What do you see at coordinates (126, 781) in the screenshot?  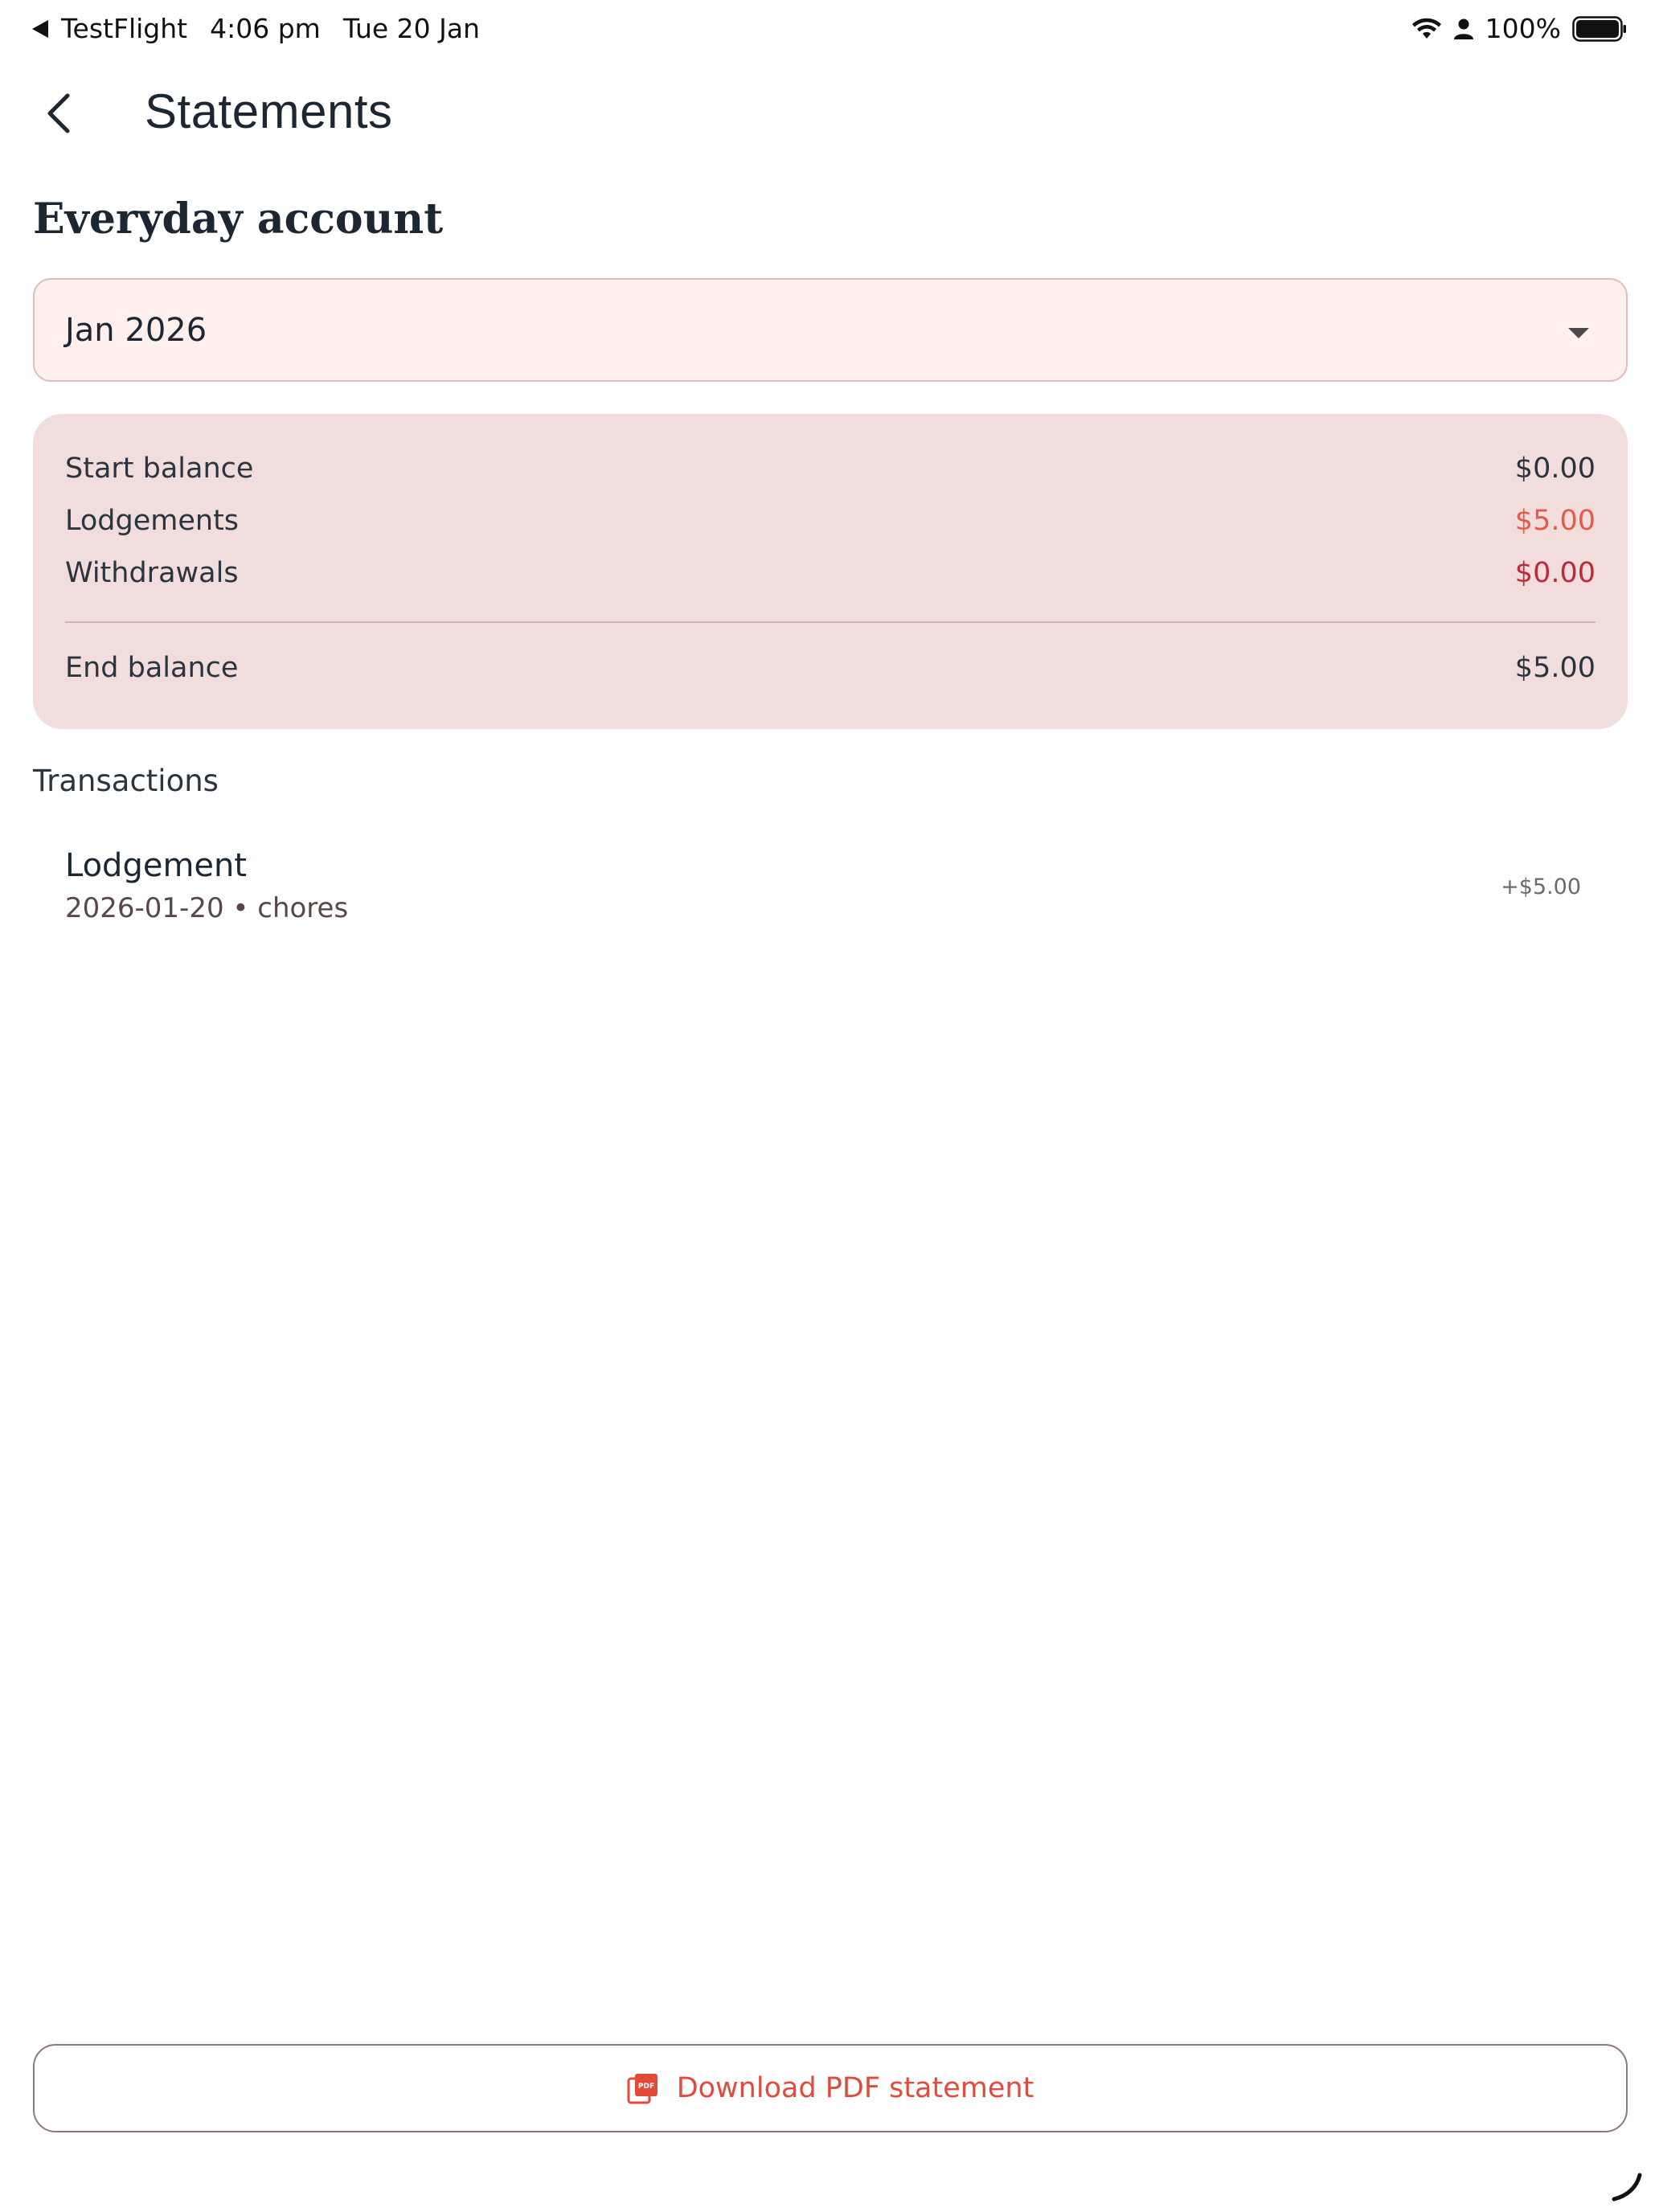 I see `transactions-heading: Transactions` at bounding box center [126, 781].